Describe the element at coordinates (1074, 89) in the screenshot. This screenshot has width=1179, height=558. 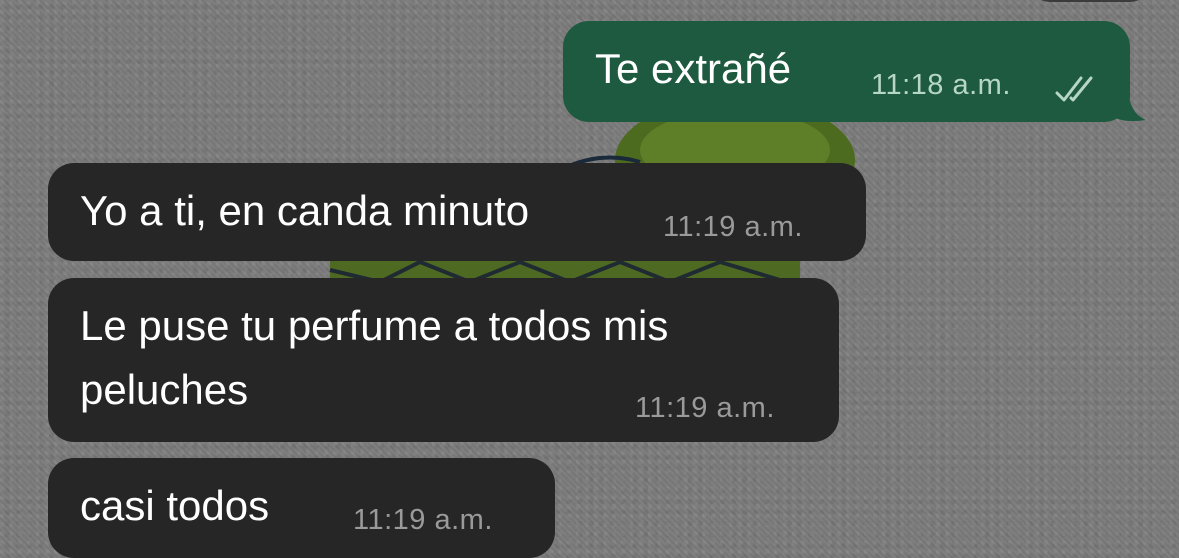
I see `double-check-icon` at that location.